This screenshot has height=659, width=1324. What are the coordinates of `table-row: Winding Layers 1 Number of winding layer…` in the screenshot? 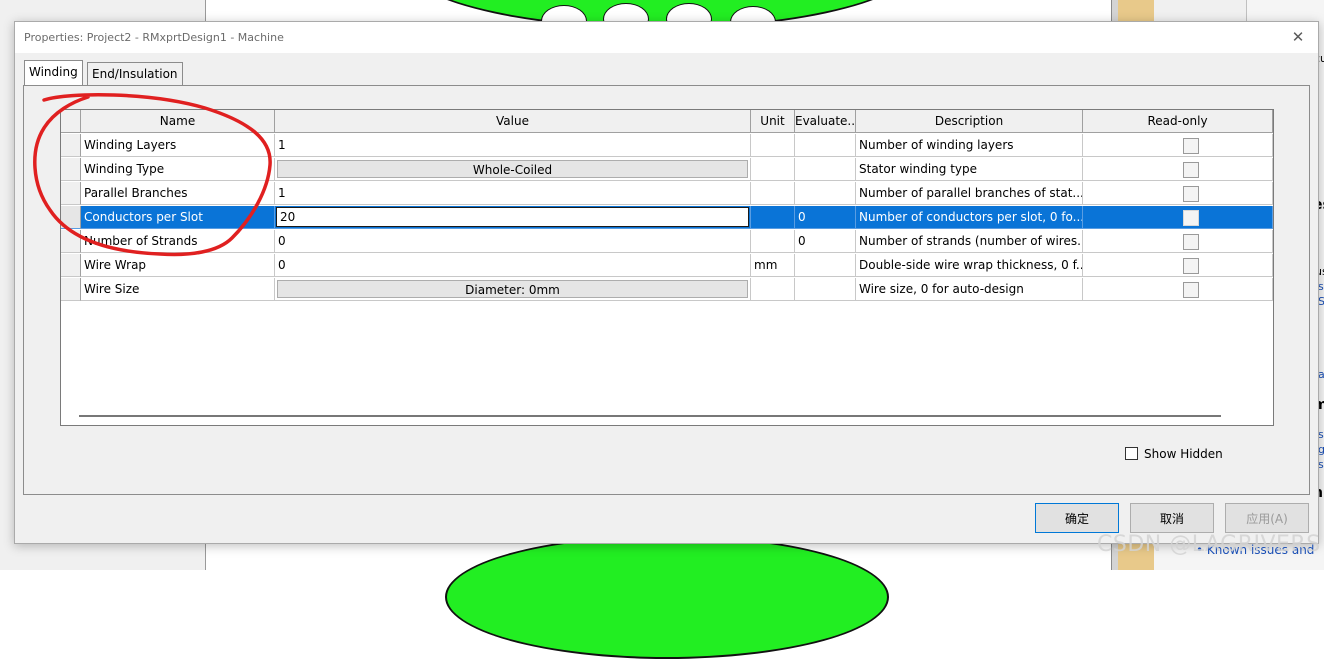 It's located at (667, 146).